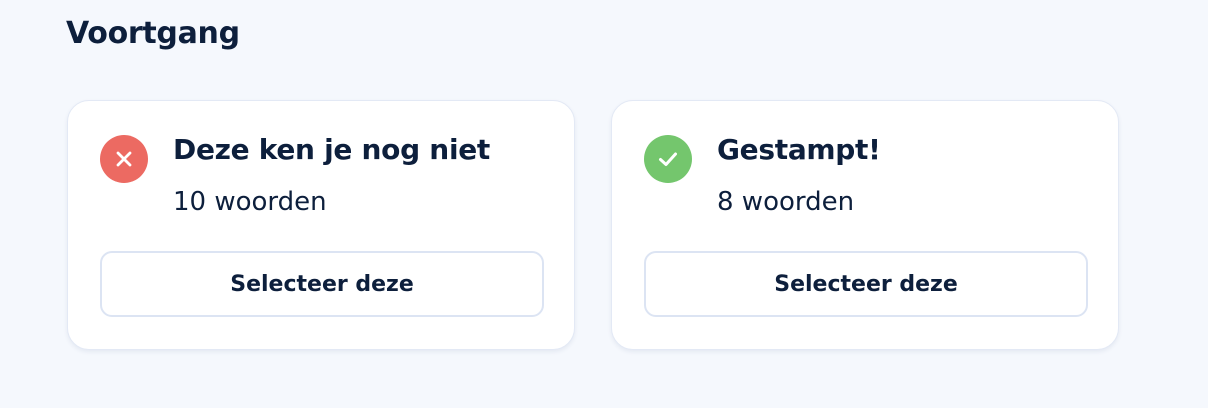 The height and width of the screenshot is (408, 1208). I want to click on select-unknown-button: Selecteer deze, so click(322, 284).